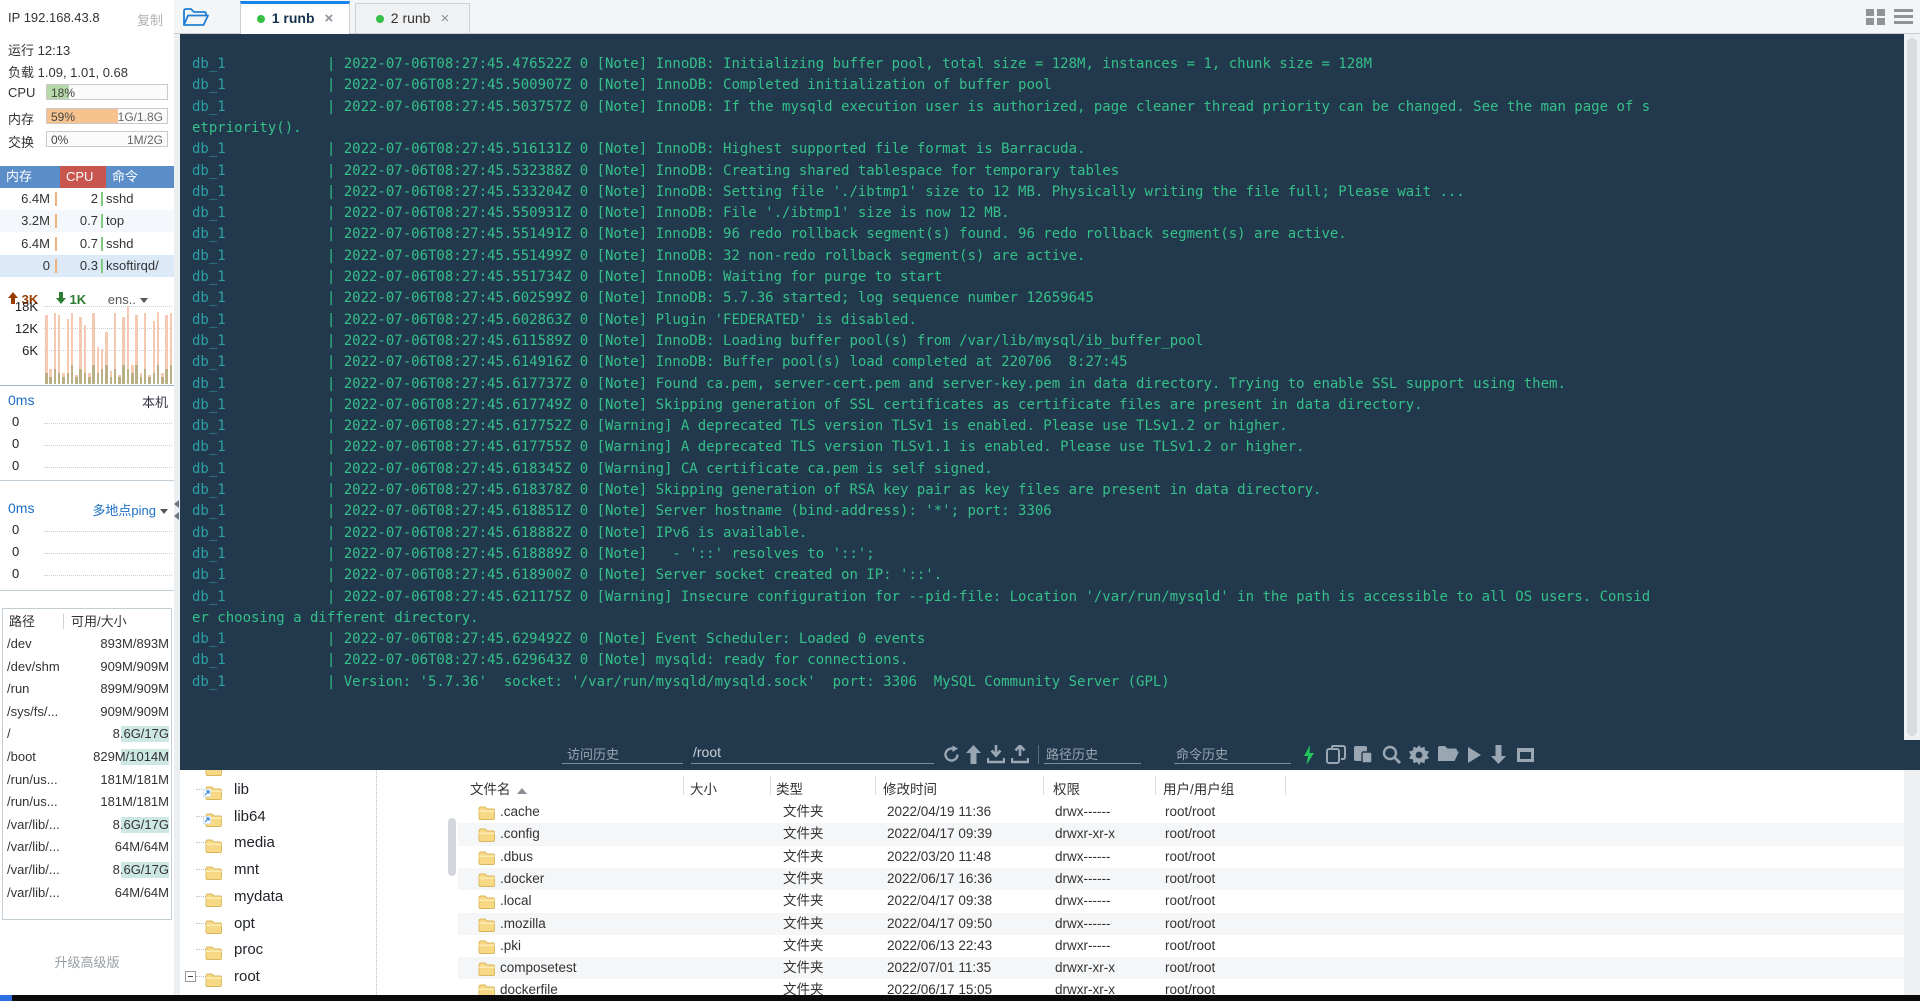  Describe the element at coordinates (150, 19) in the screenshot. I see `copy-button: 复制` at that location.